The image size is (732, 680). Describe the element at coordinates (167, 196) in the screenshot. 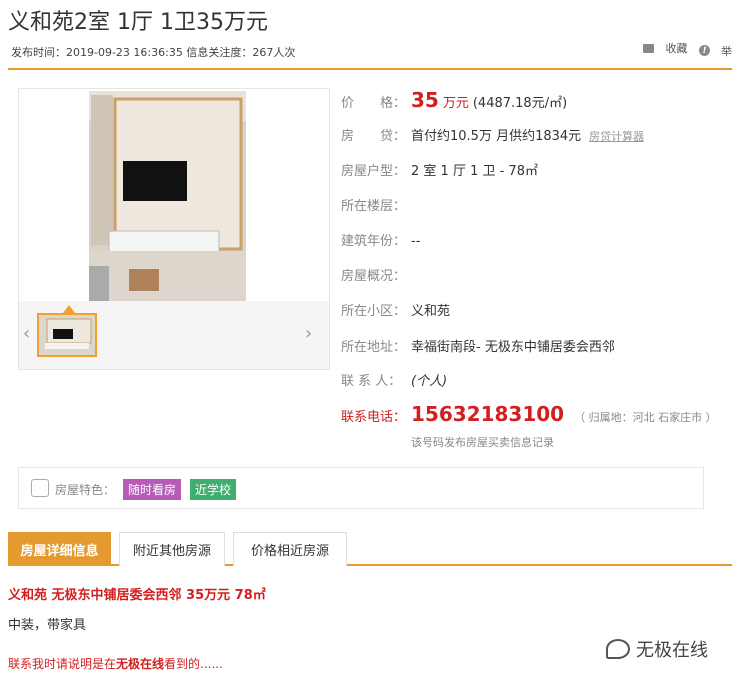

I see `main-photo` at that location.